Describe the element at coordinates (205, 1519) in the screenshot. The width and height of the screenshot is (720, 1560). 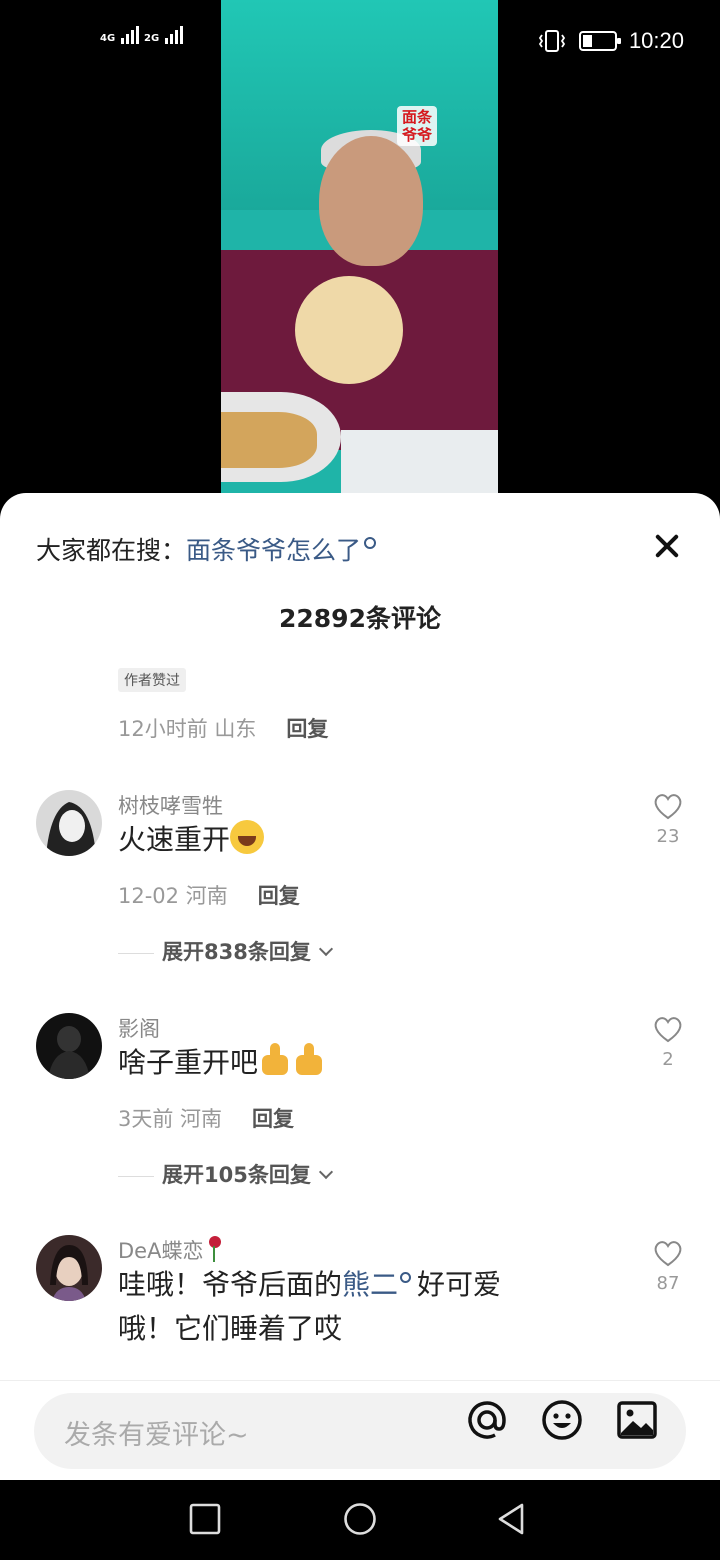
I see `recent-apps-icon` at that location.